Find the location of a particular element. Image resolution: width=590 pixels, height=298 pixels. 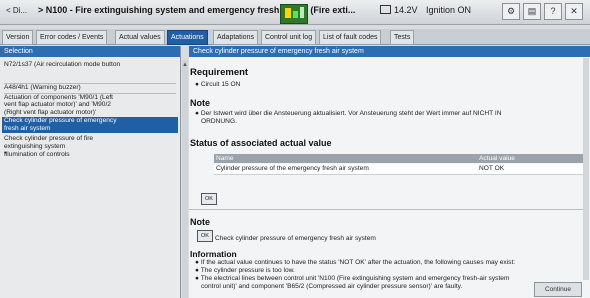

list-item: N72/1s37 (Air recirculation mode button is located at coordinates (90, 65).